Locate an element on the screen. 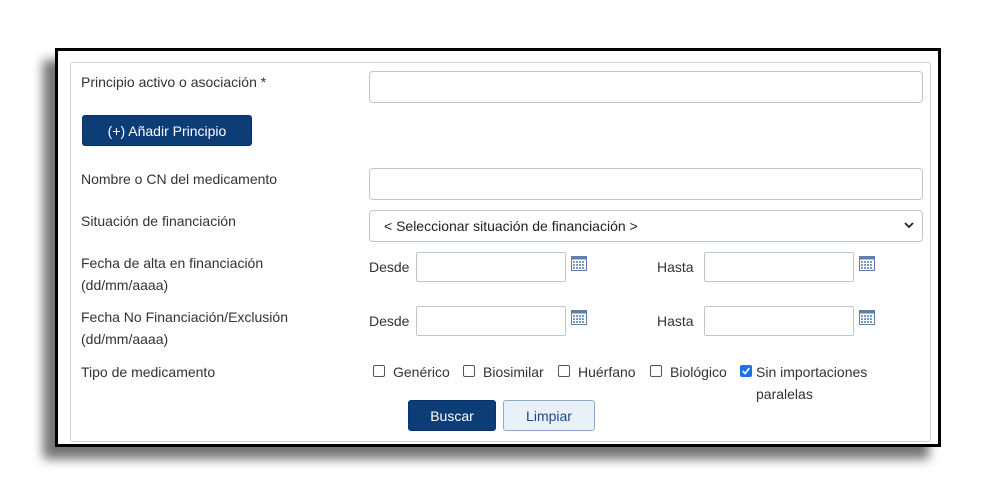  chevron-down-icon is located at coordinates (909, 225).